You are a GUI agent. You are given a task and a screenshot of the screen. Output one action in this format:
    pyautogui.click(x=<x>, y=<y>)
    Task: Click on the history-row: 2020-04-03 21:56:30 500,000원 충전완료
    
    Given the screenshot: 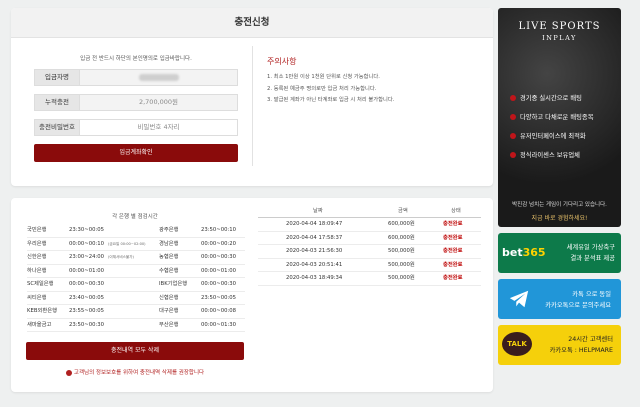 What is the action you would take?
    pyautogui.click(x=369, y=252)
    